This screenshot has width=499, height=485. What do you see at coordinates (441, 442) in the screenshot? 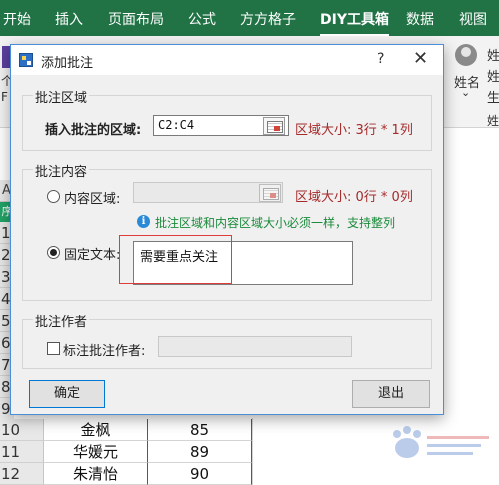
I see `watermark-logo` at bounding box center [441, 442].